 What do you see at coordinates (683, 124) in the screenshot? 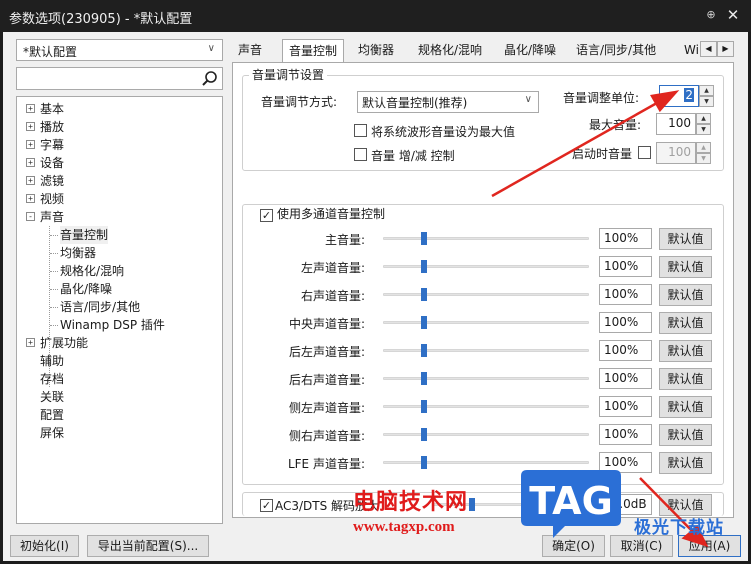
I see `max-volume-spinner: 100 ▲ ▼` at bounding box center [683, 124].